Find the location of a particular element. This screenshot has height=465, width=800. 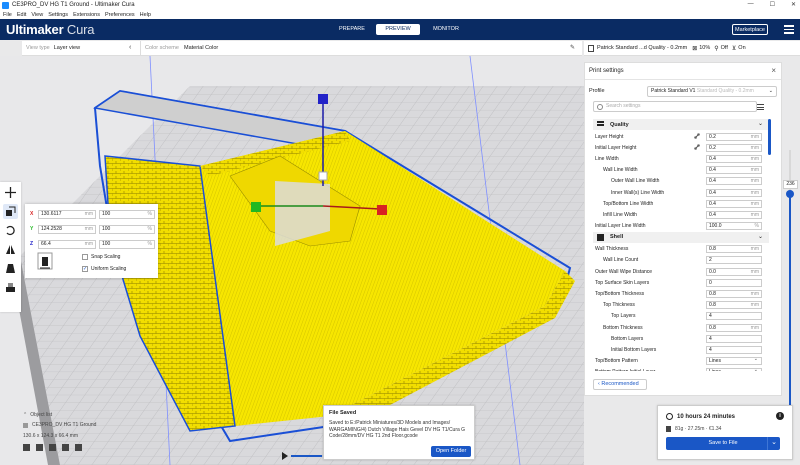

per-model-settings-button is located at coordinates (10, 268).